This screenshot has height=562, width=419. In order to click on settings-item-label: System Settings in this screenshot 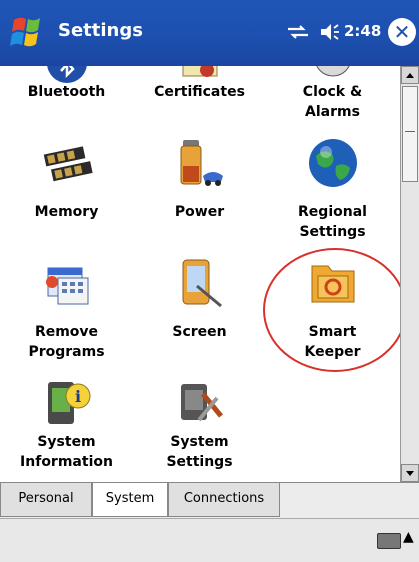, I will do `click(199, 452)`.